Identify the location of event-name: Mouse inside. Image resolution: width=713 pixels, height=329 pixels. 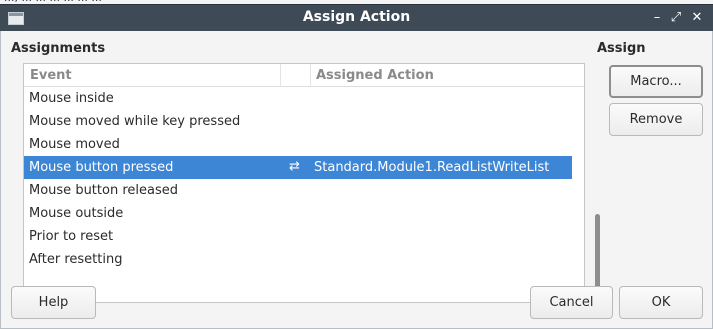
(71, 98).